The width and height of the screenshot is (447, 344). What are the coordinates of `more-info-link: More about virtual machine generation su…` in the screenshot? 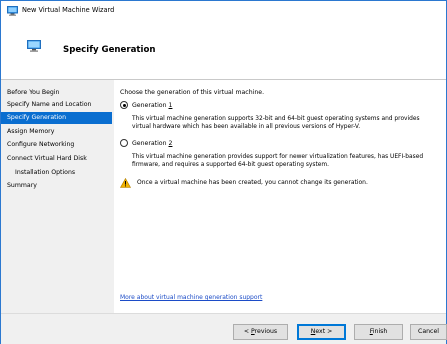 It's located at (191, 297).